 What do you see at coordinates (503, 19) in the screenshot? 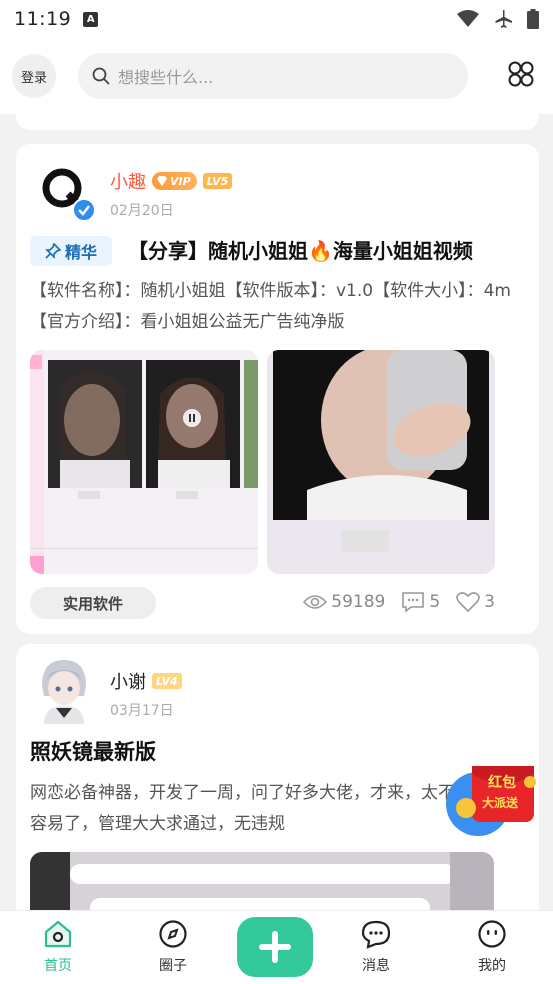
I see `airplane-icon` at bounding box center [503, 19].